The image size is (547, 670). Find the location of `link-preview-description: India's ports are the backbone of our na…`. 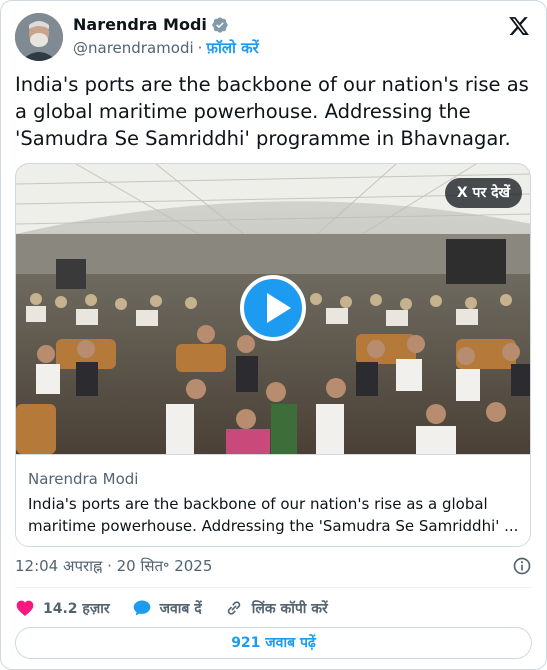

link-preview-description: India's ports are the backbone of our na… is located at coordinates (273, 515).